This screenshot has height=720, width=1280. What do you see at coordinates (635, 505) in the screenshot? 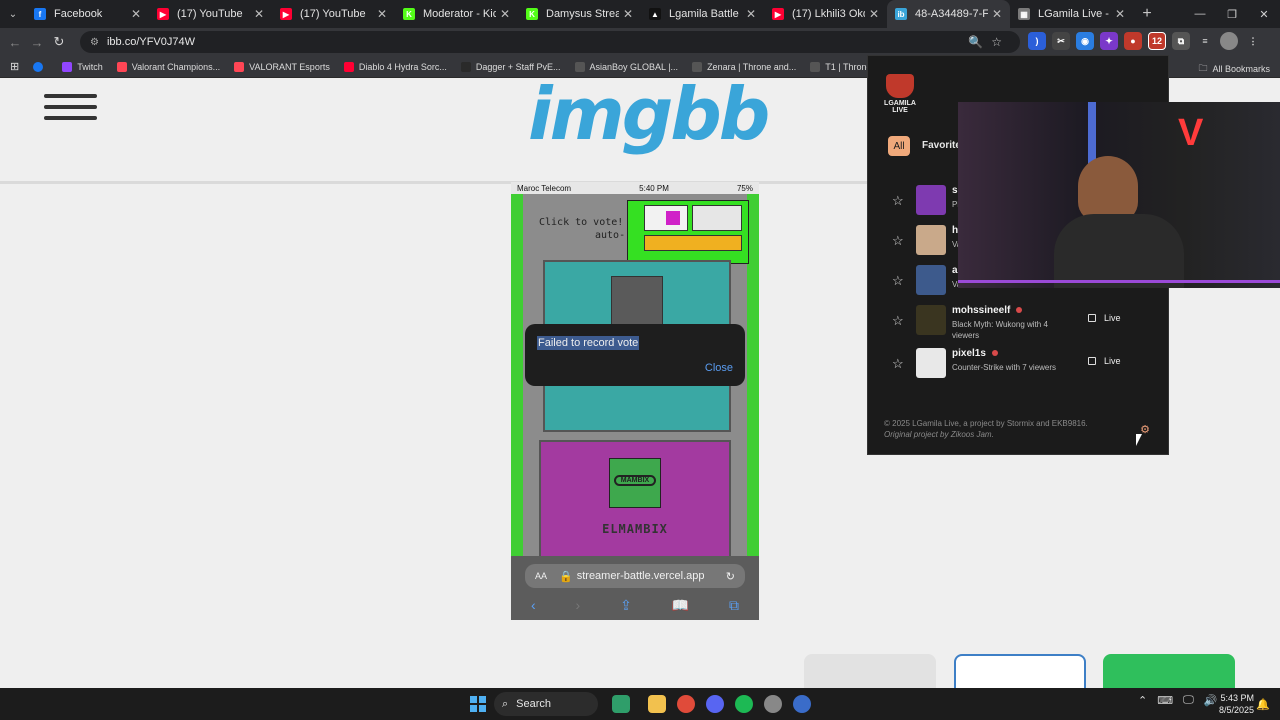
I see `contestant-card-2: MAMBIX ELMAMBIX` at bounding box center [635, 505].